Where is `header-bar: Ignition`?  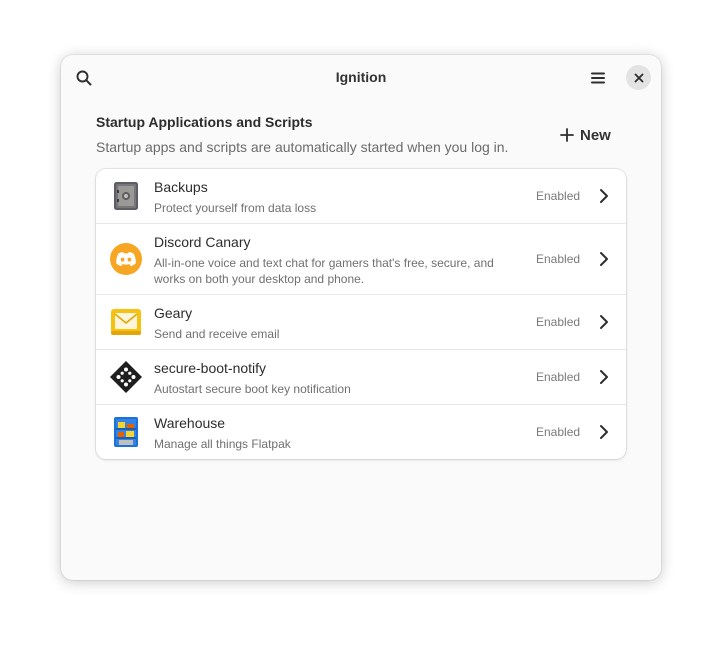
header-bar: Ignition is located at coordinates (361, 78).